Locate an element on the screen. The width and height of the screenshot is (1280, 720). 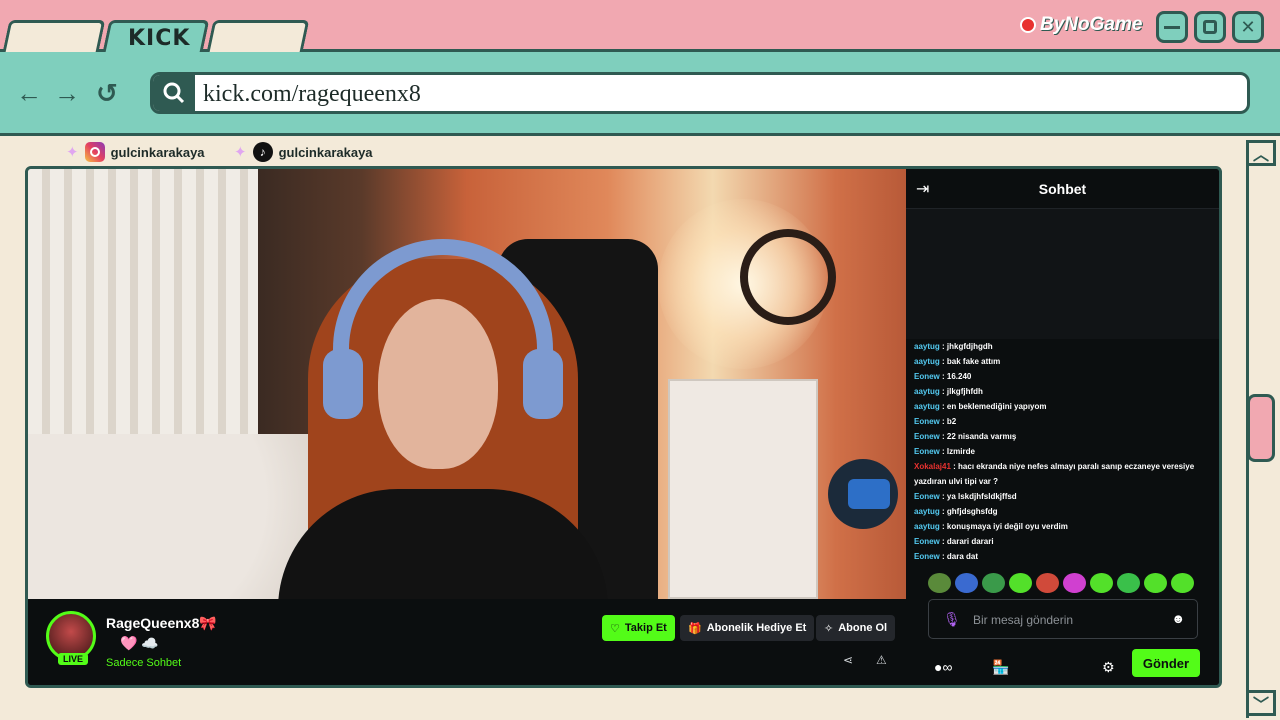
chat-input is located at coordinates (1068, 620).